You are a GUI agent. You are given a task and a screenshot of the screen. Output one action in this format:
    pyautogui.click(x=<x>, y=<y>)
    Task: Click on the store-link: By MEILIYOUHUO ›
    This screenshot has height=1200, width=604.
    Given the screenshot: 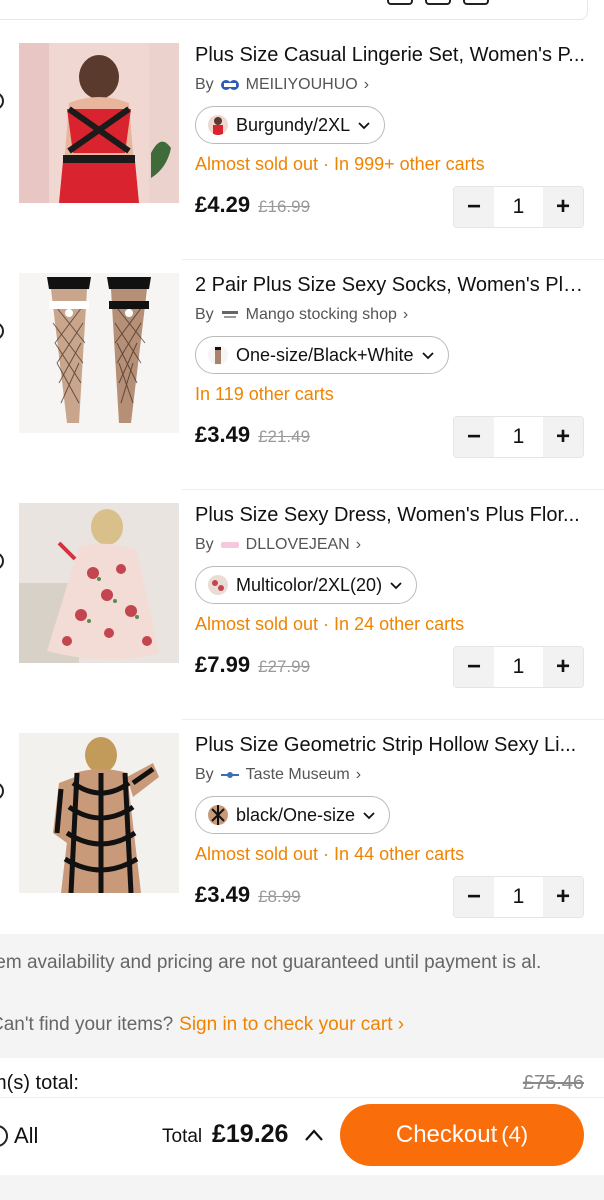 What is the action you would take?
    pyautogui.click(x=282, y=85)
    